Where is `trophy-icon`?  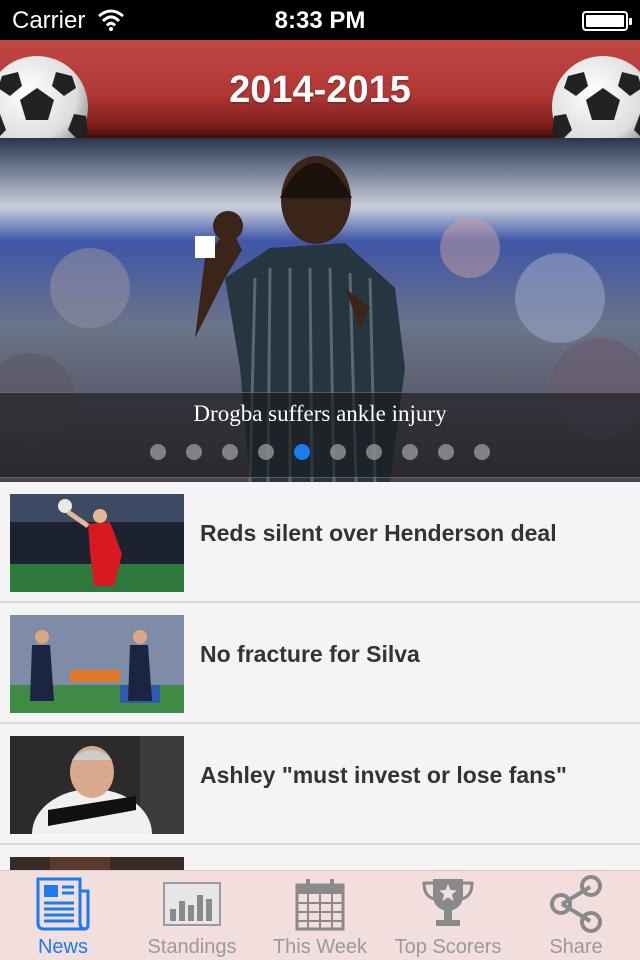 trophy-icon is located at coordinates (448, 902).